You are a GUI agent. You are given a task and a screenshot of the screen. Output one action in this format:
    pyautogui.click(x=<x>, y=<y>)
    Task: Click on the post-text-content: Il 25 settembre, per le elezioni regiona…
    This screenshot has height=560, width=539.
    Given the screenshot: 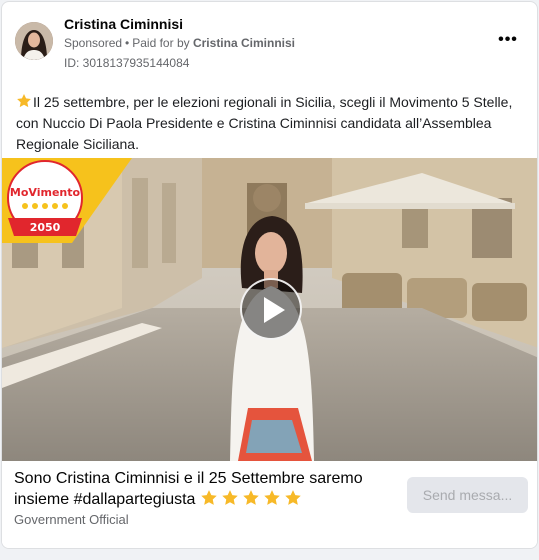 What is the action you would take?
    pyautogui.click(x=264, y=123)
    